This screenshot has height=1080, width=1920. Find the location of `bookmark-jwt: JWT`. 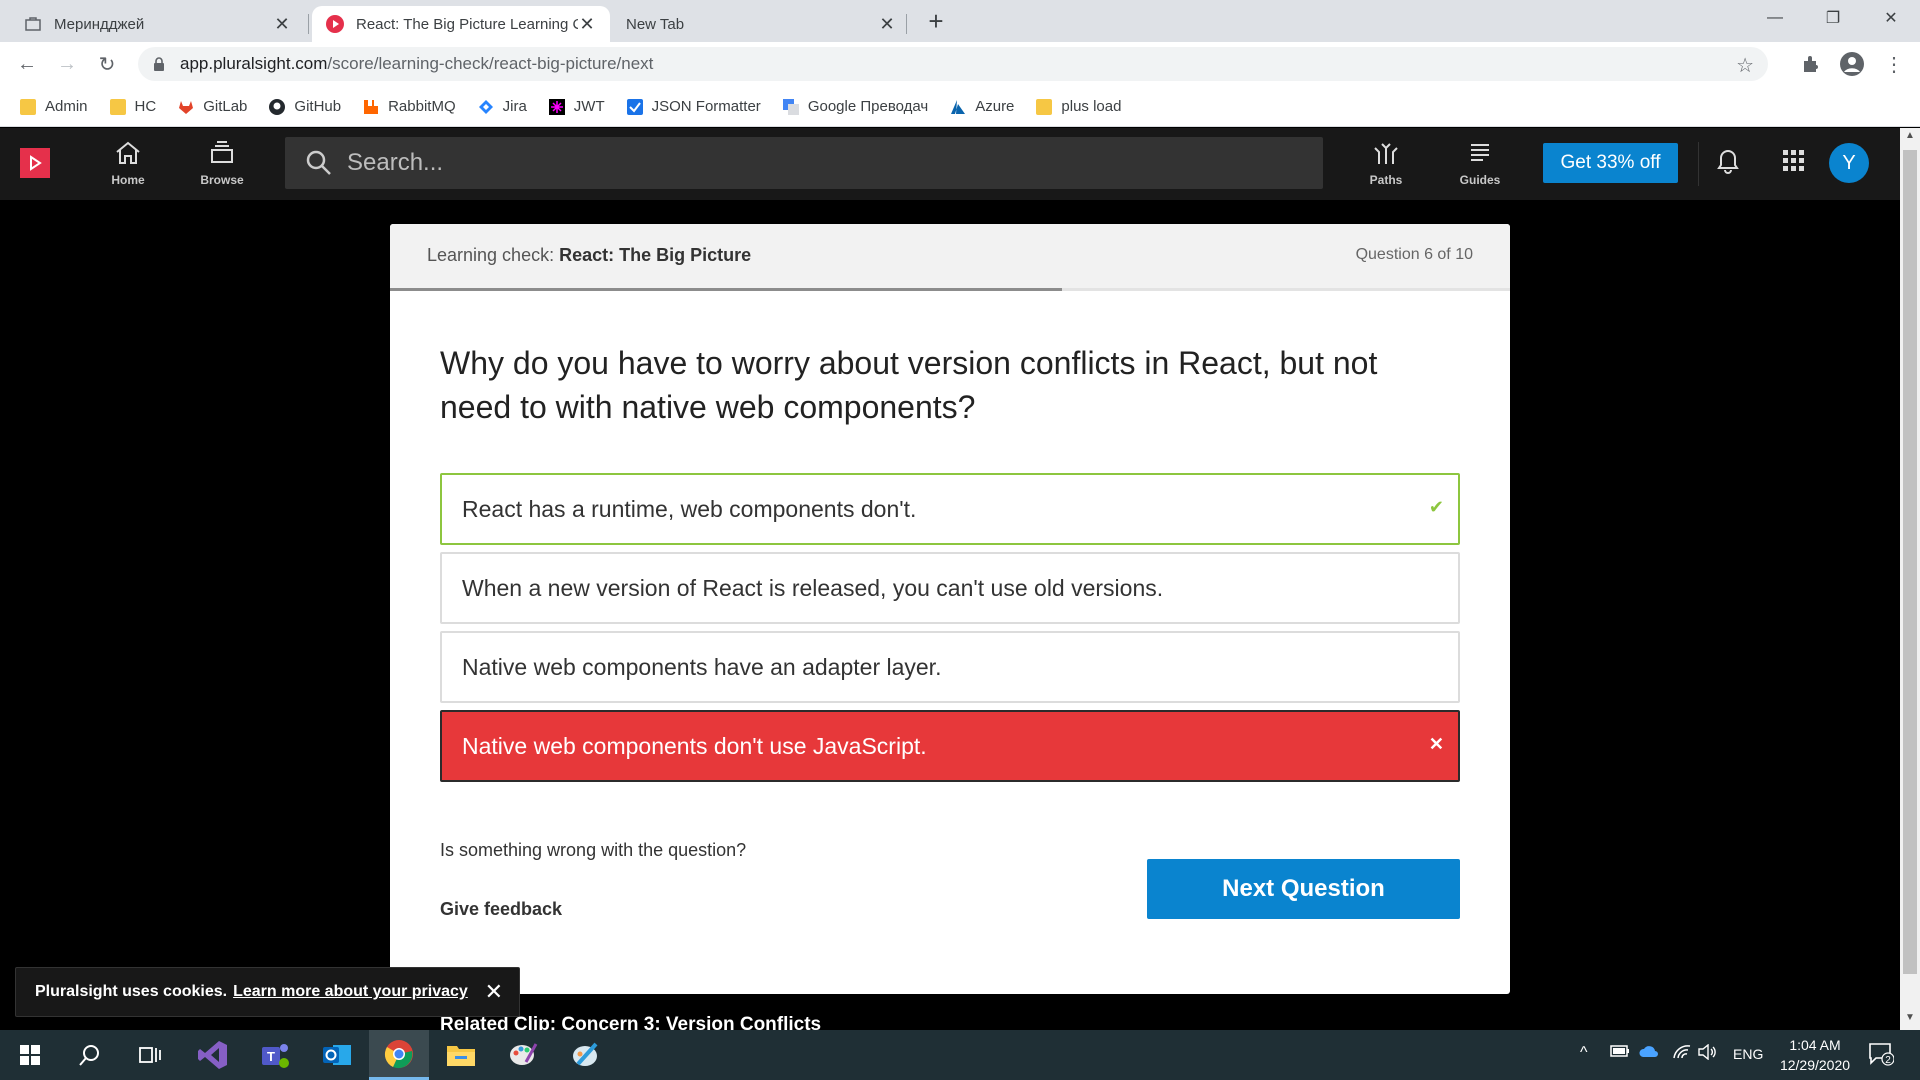

bookmark-jwt: JWT is located at coordinates (576, 106).